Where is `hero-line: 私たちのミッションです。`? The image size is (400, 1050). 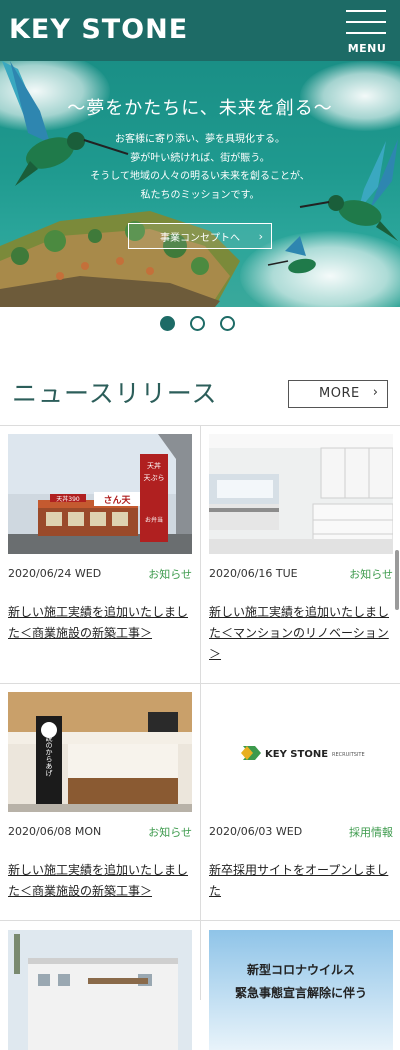 hero-line: 私たちのミッションです。 is located at coordinates (200, 195).